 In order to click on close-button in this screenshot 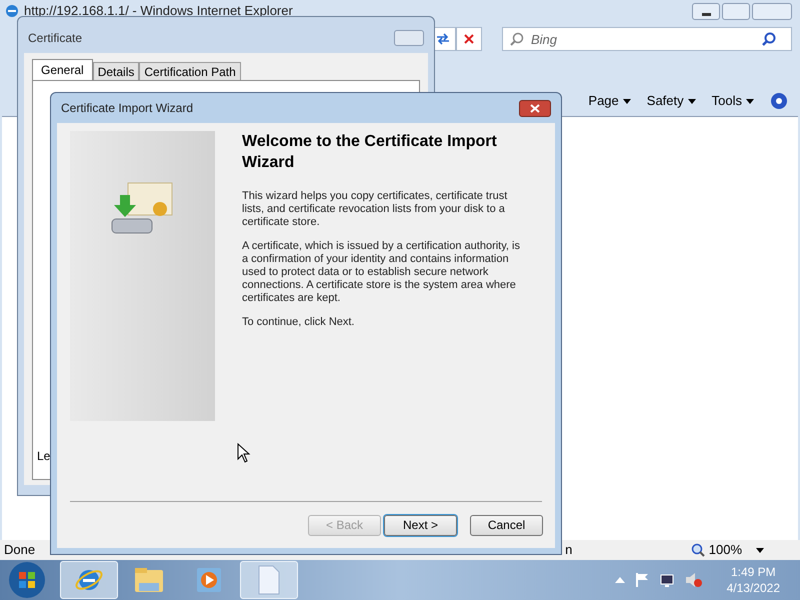, I will do `click(535, 108)`.